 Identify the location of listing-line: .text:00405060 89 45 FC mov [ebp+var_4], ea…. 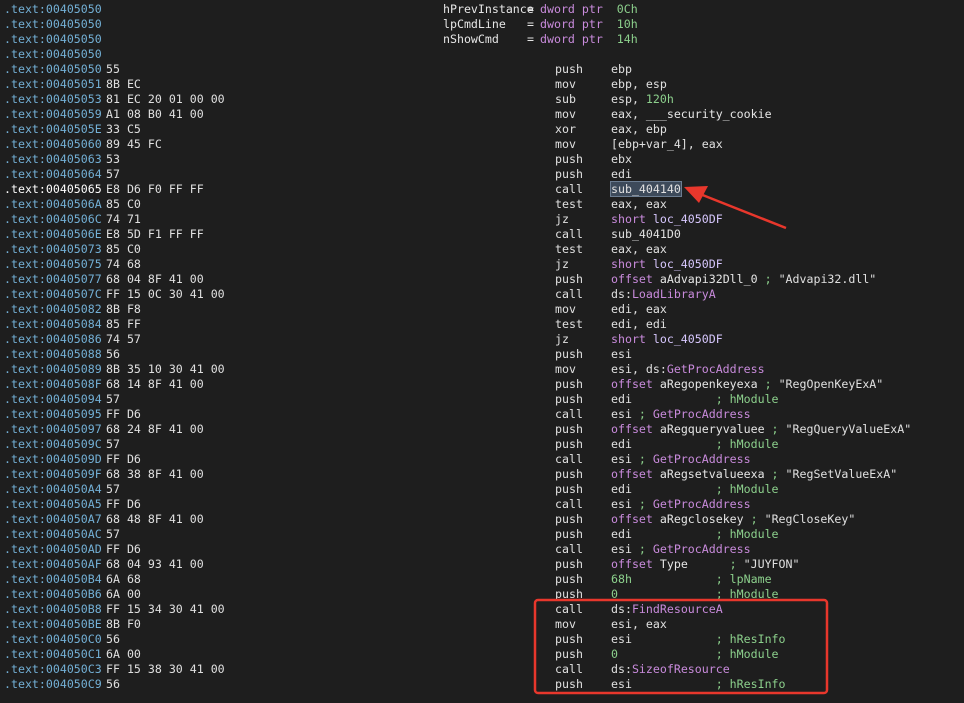
(482, 144).